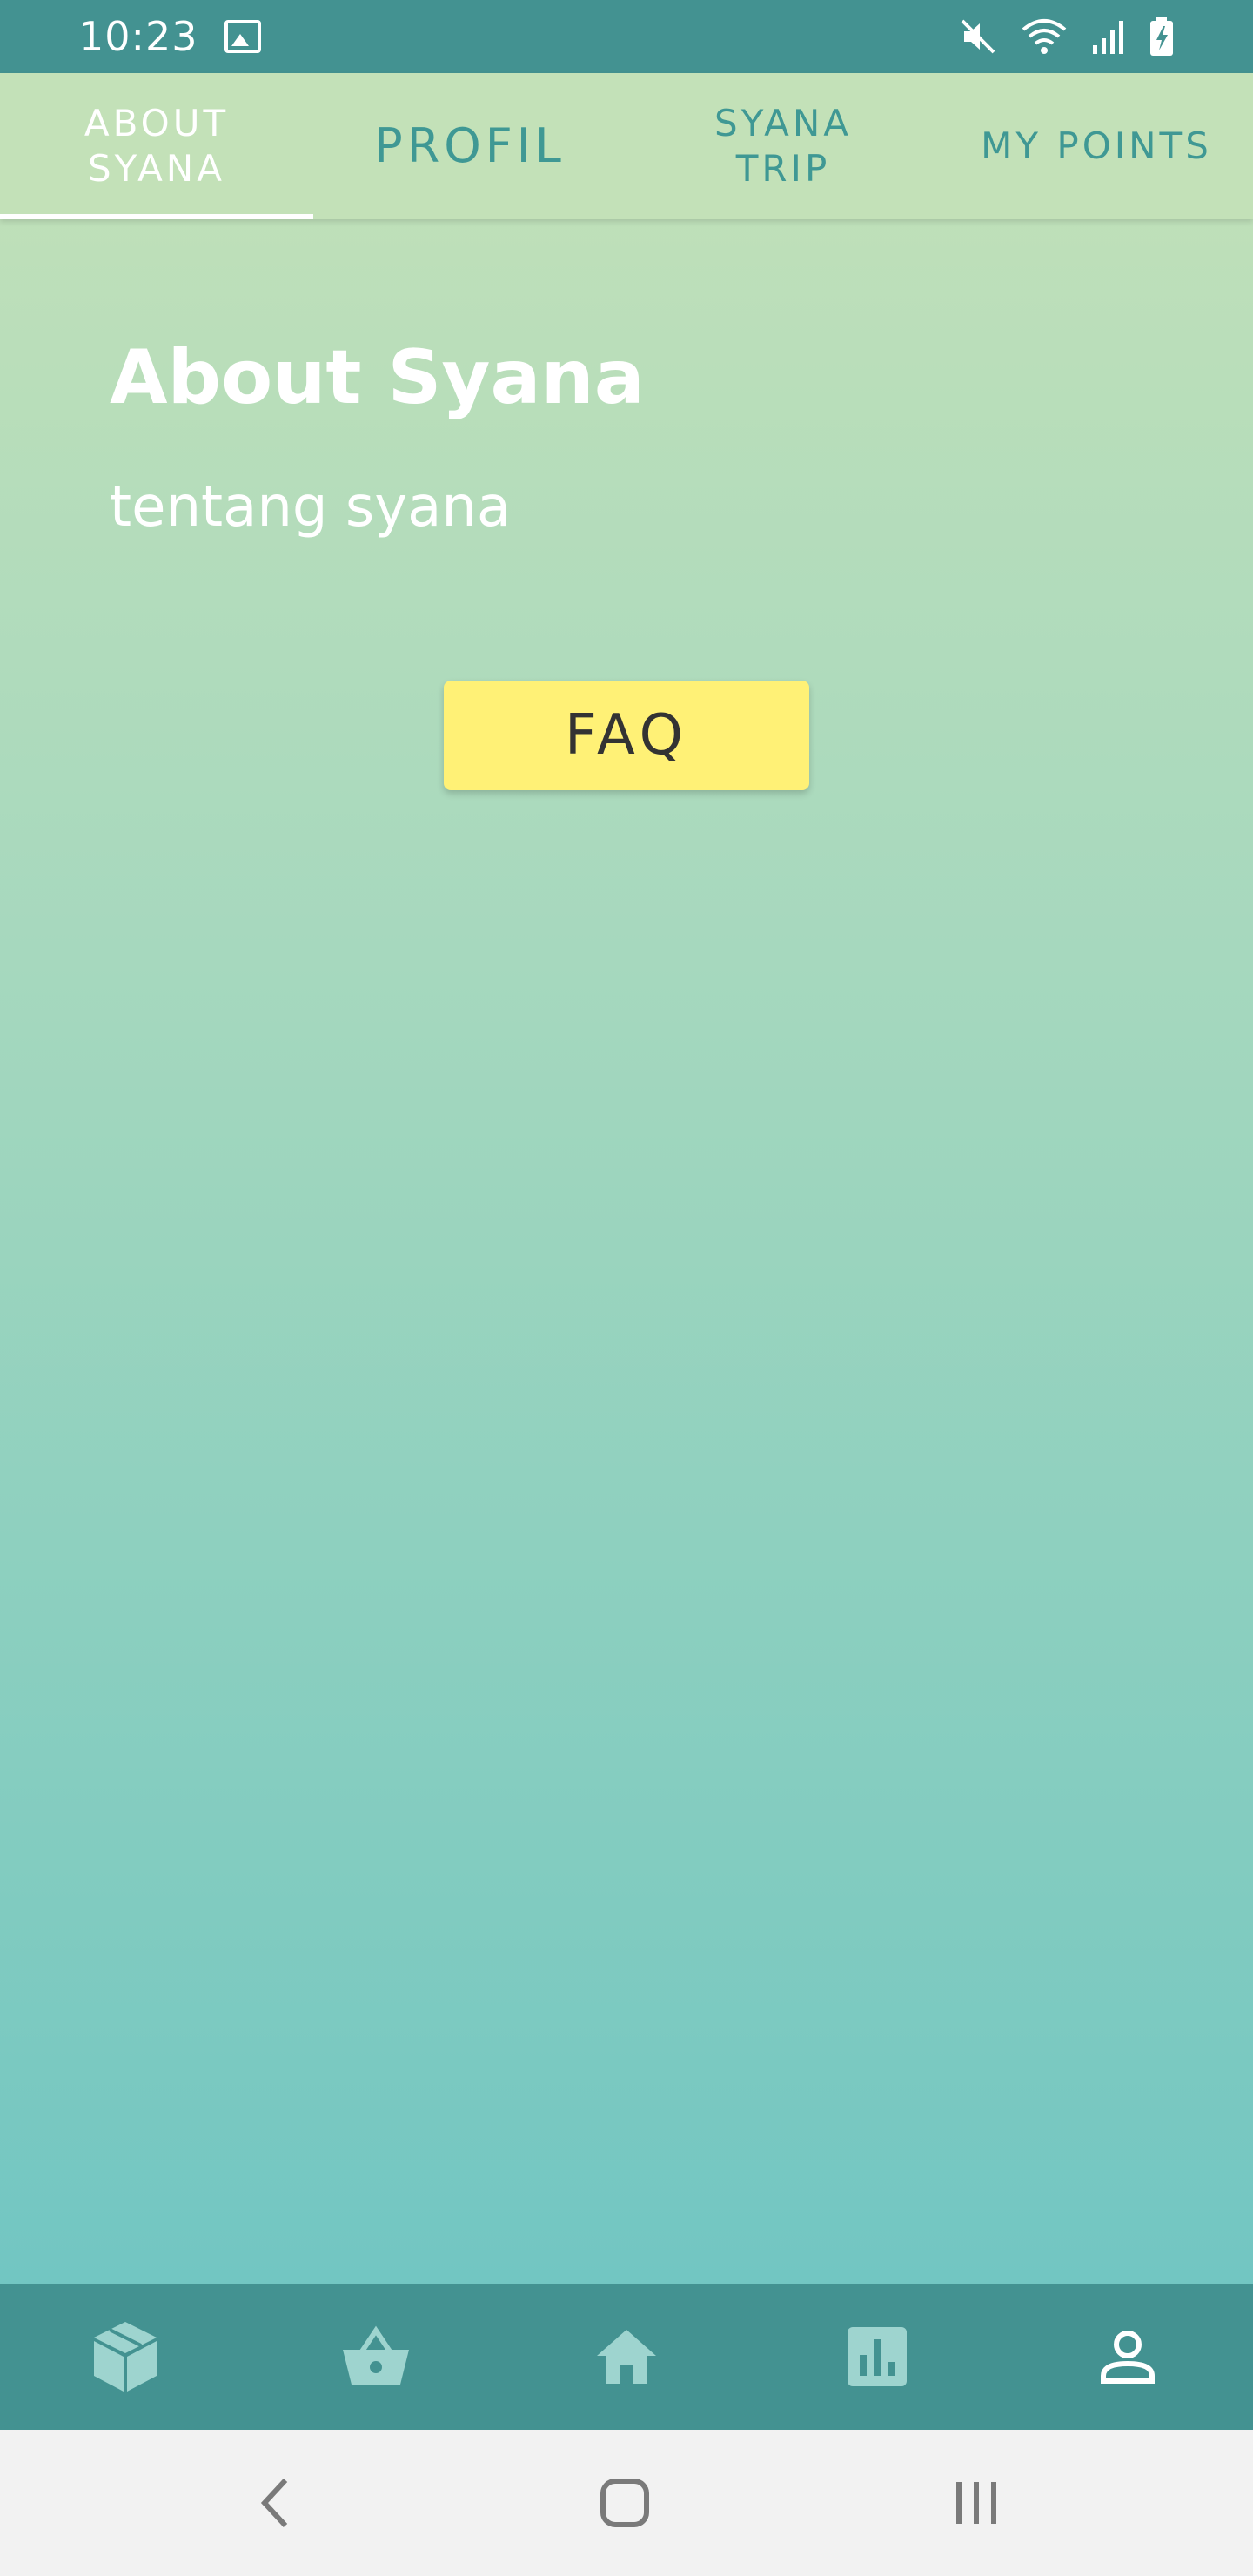 The width and height of the screenshot is (1253, 2576). I want to click on box-icon, so click(125, 2357).